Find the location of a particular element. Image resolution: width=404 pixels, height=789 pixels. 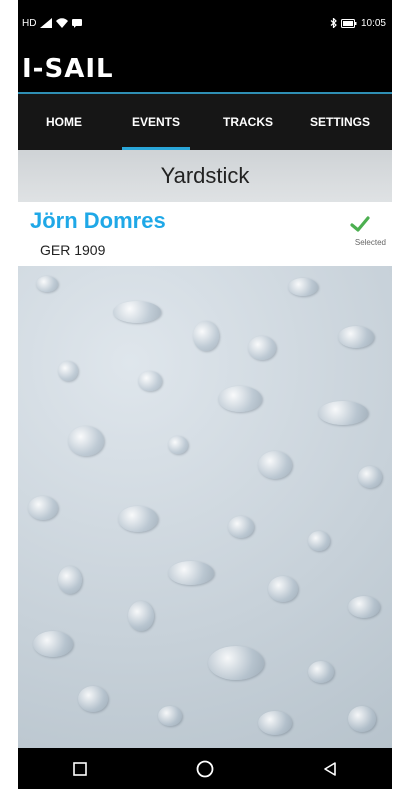

system-nav-bar is located at coordinates (205, 768).